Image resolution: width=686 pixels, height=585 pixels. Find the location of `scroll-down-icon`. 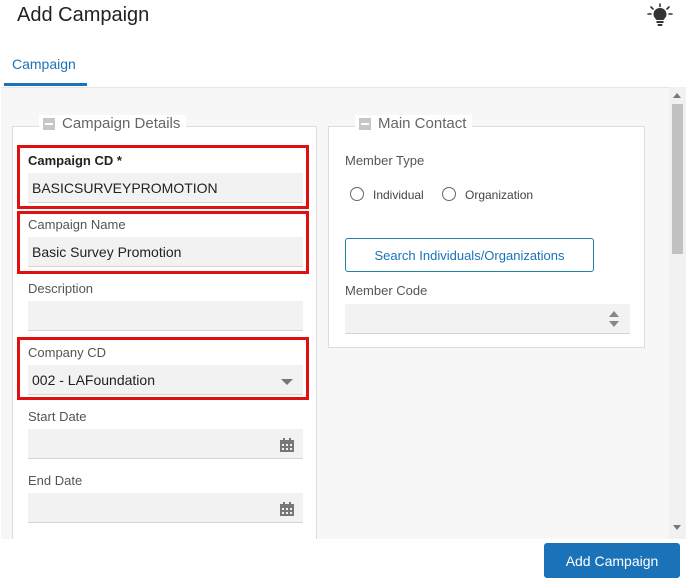

scroll-down-icon is located at coordinates (677, 527).